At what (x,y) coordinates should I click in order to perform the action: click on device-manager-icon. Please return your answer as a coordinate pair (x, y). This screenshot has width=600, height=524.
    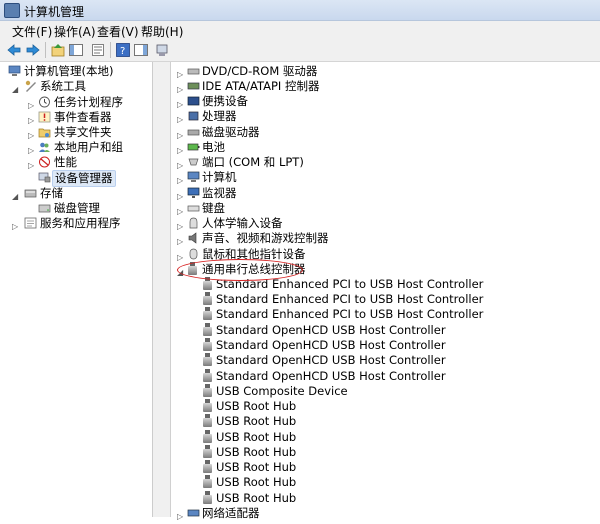
    Looking at the image, I should click on (44, 177).